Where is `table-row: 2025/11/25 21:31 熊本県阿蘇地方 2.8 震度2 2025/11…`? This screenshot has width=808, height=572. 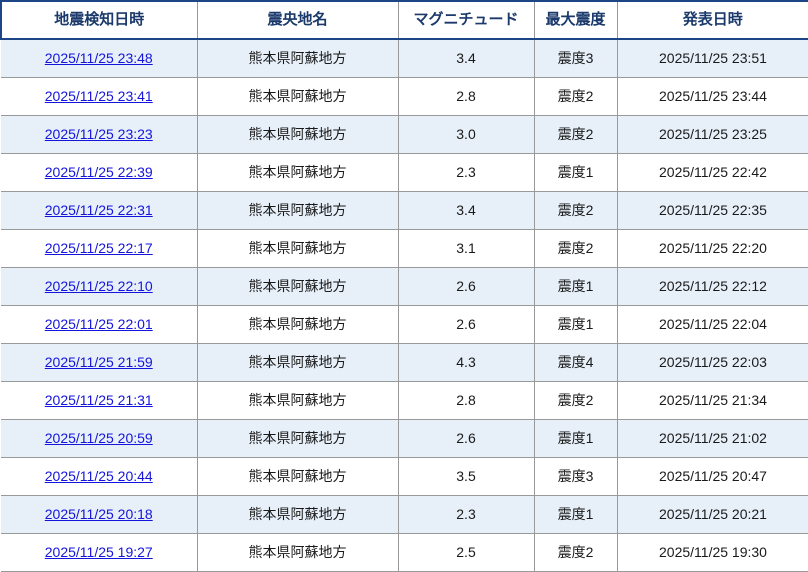
table-row: 2025/11/25 21:31 熊本県阿蘇地方 2.8 震度2 2025/11… is located at coordinates (404, 400).